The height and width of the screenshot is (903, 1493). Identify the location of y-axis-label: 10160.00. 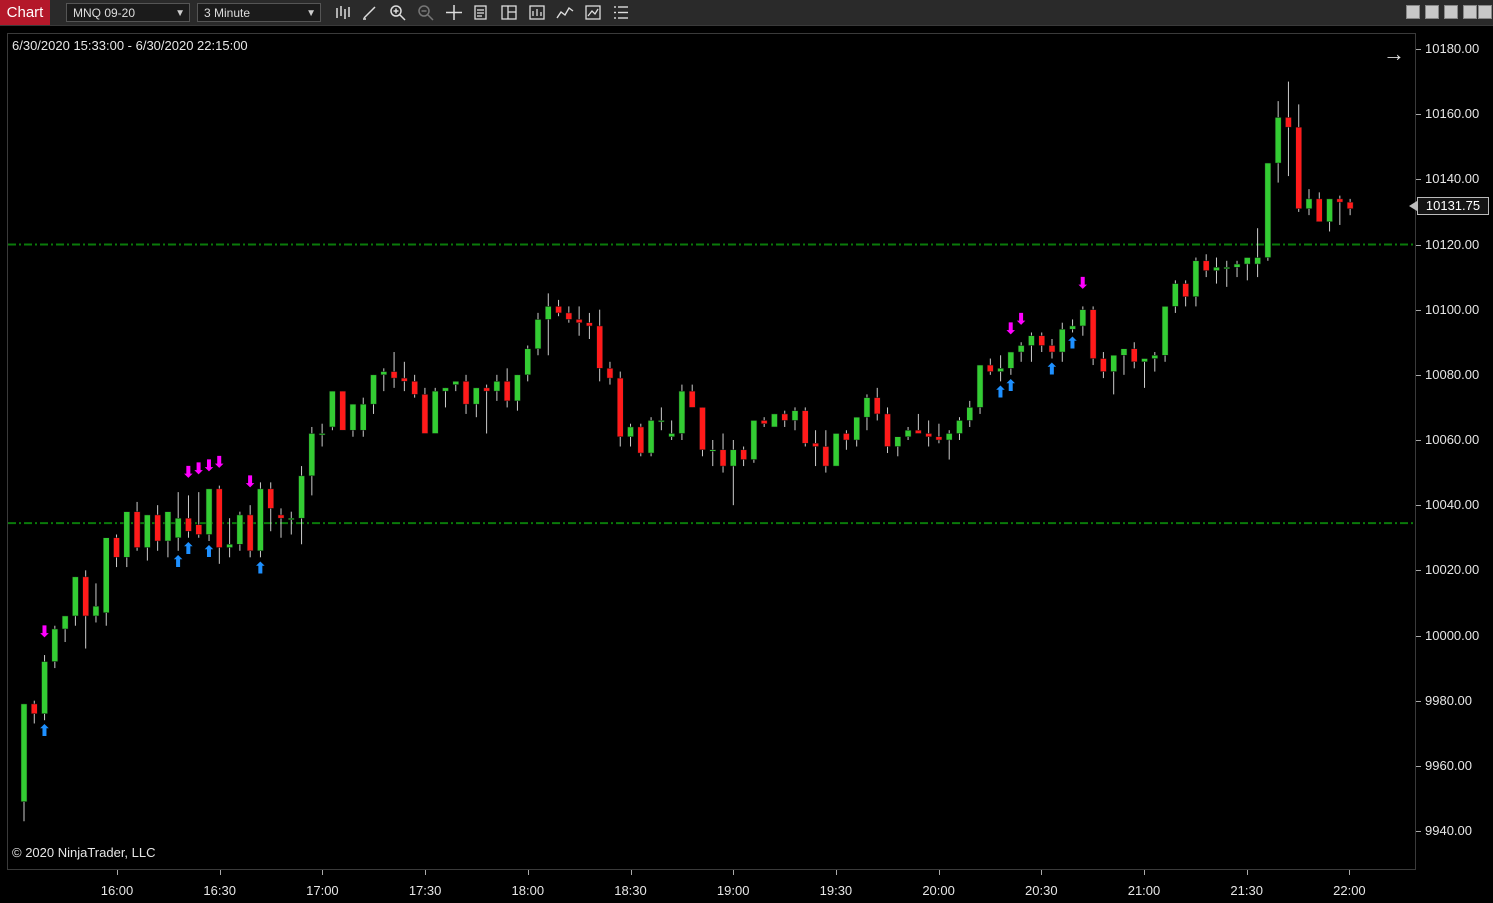
(1452, 114).